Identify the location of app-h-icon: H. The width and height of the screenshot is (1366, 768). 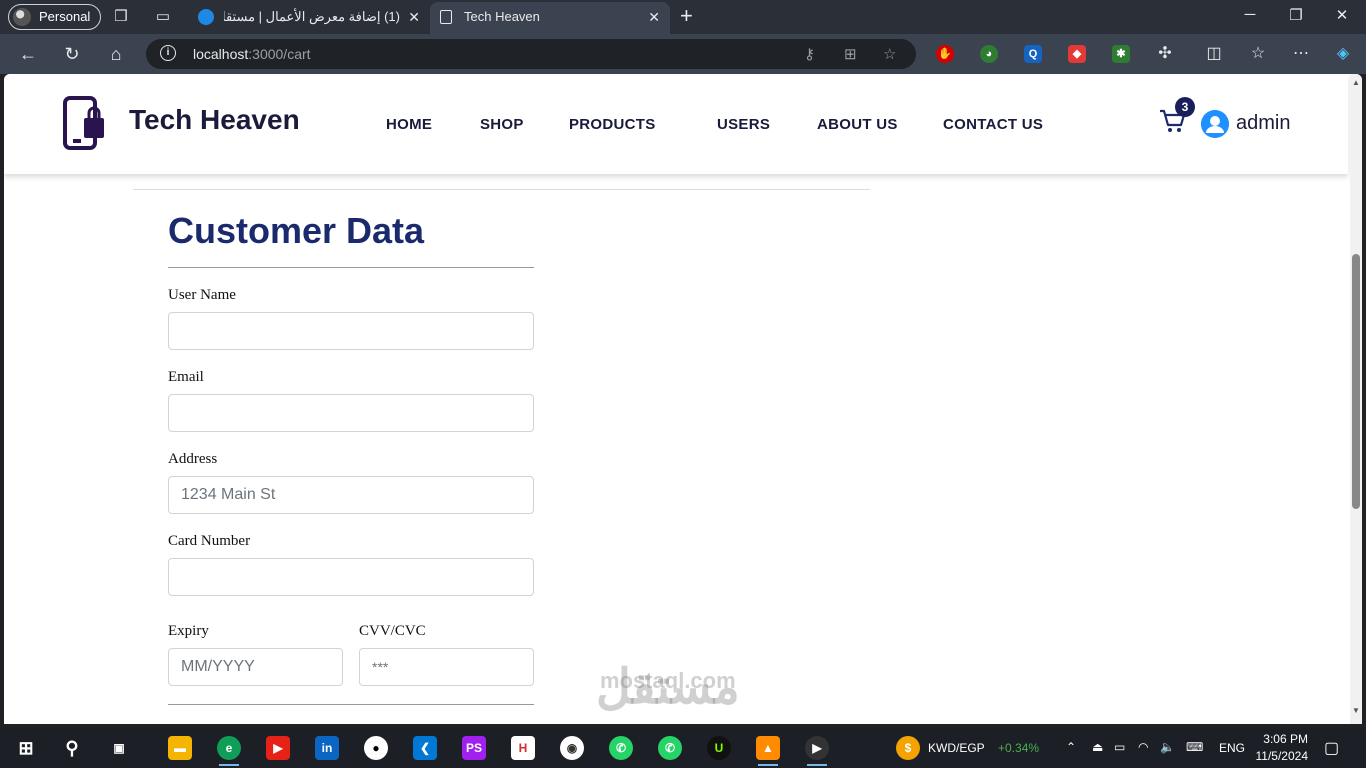
(523, 748).